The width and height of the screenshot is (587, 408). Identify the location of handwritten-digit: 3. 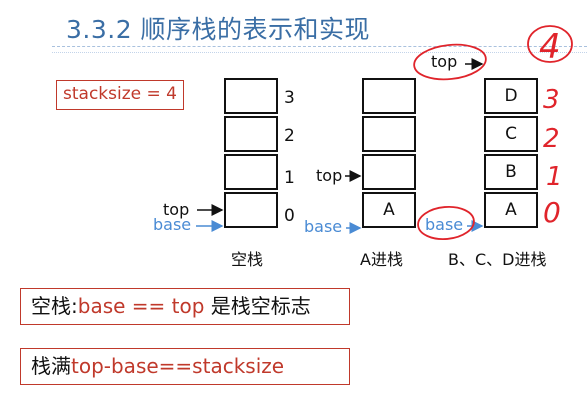
(551, 100).